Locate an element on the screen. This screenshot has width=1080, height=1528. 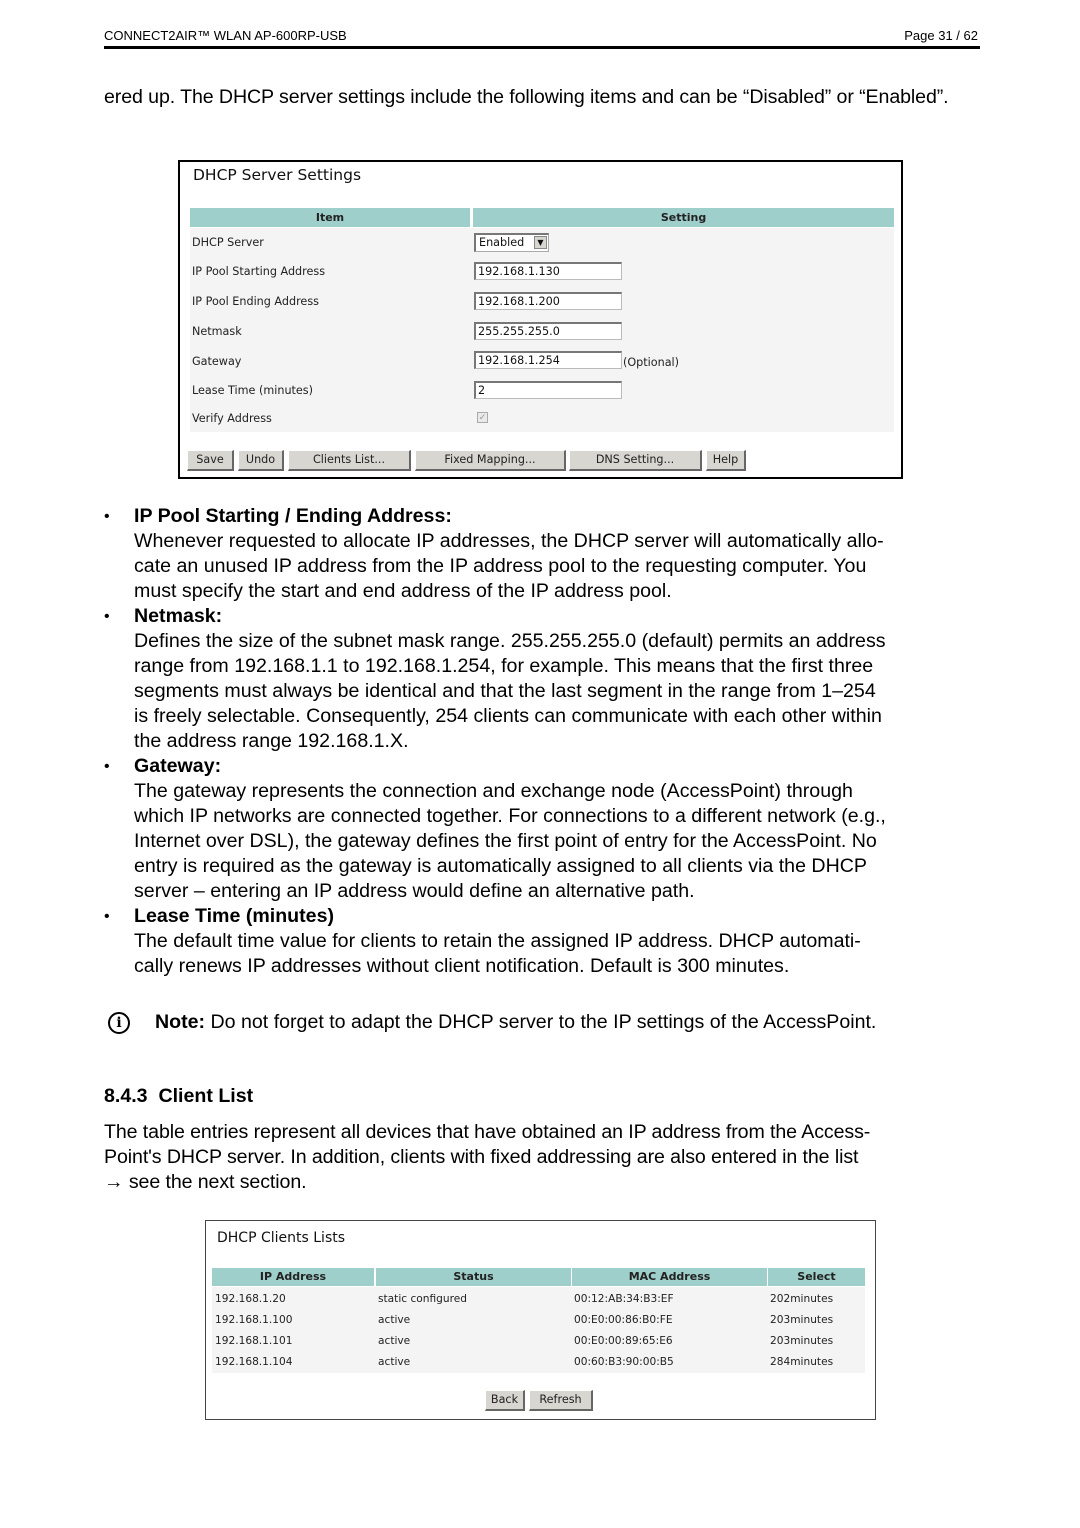
label-netmask: Netmask is located at coordinates (217, 331).